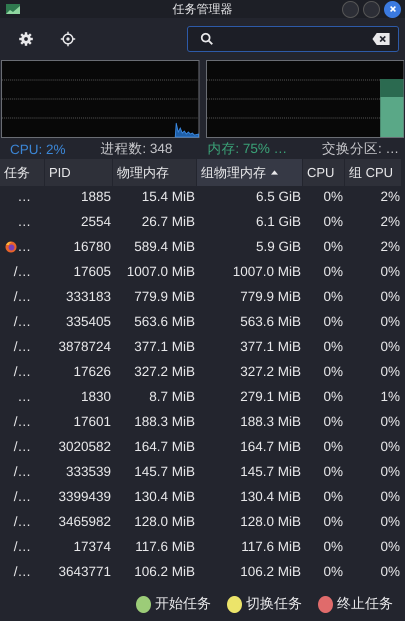  What do you see at coordinates (390, 396) in the screenshot?
I see `group-cpu-cell: 1%` at bounding box center [390, 396].